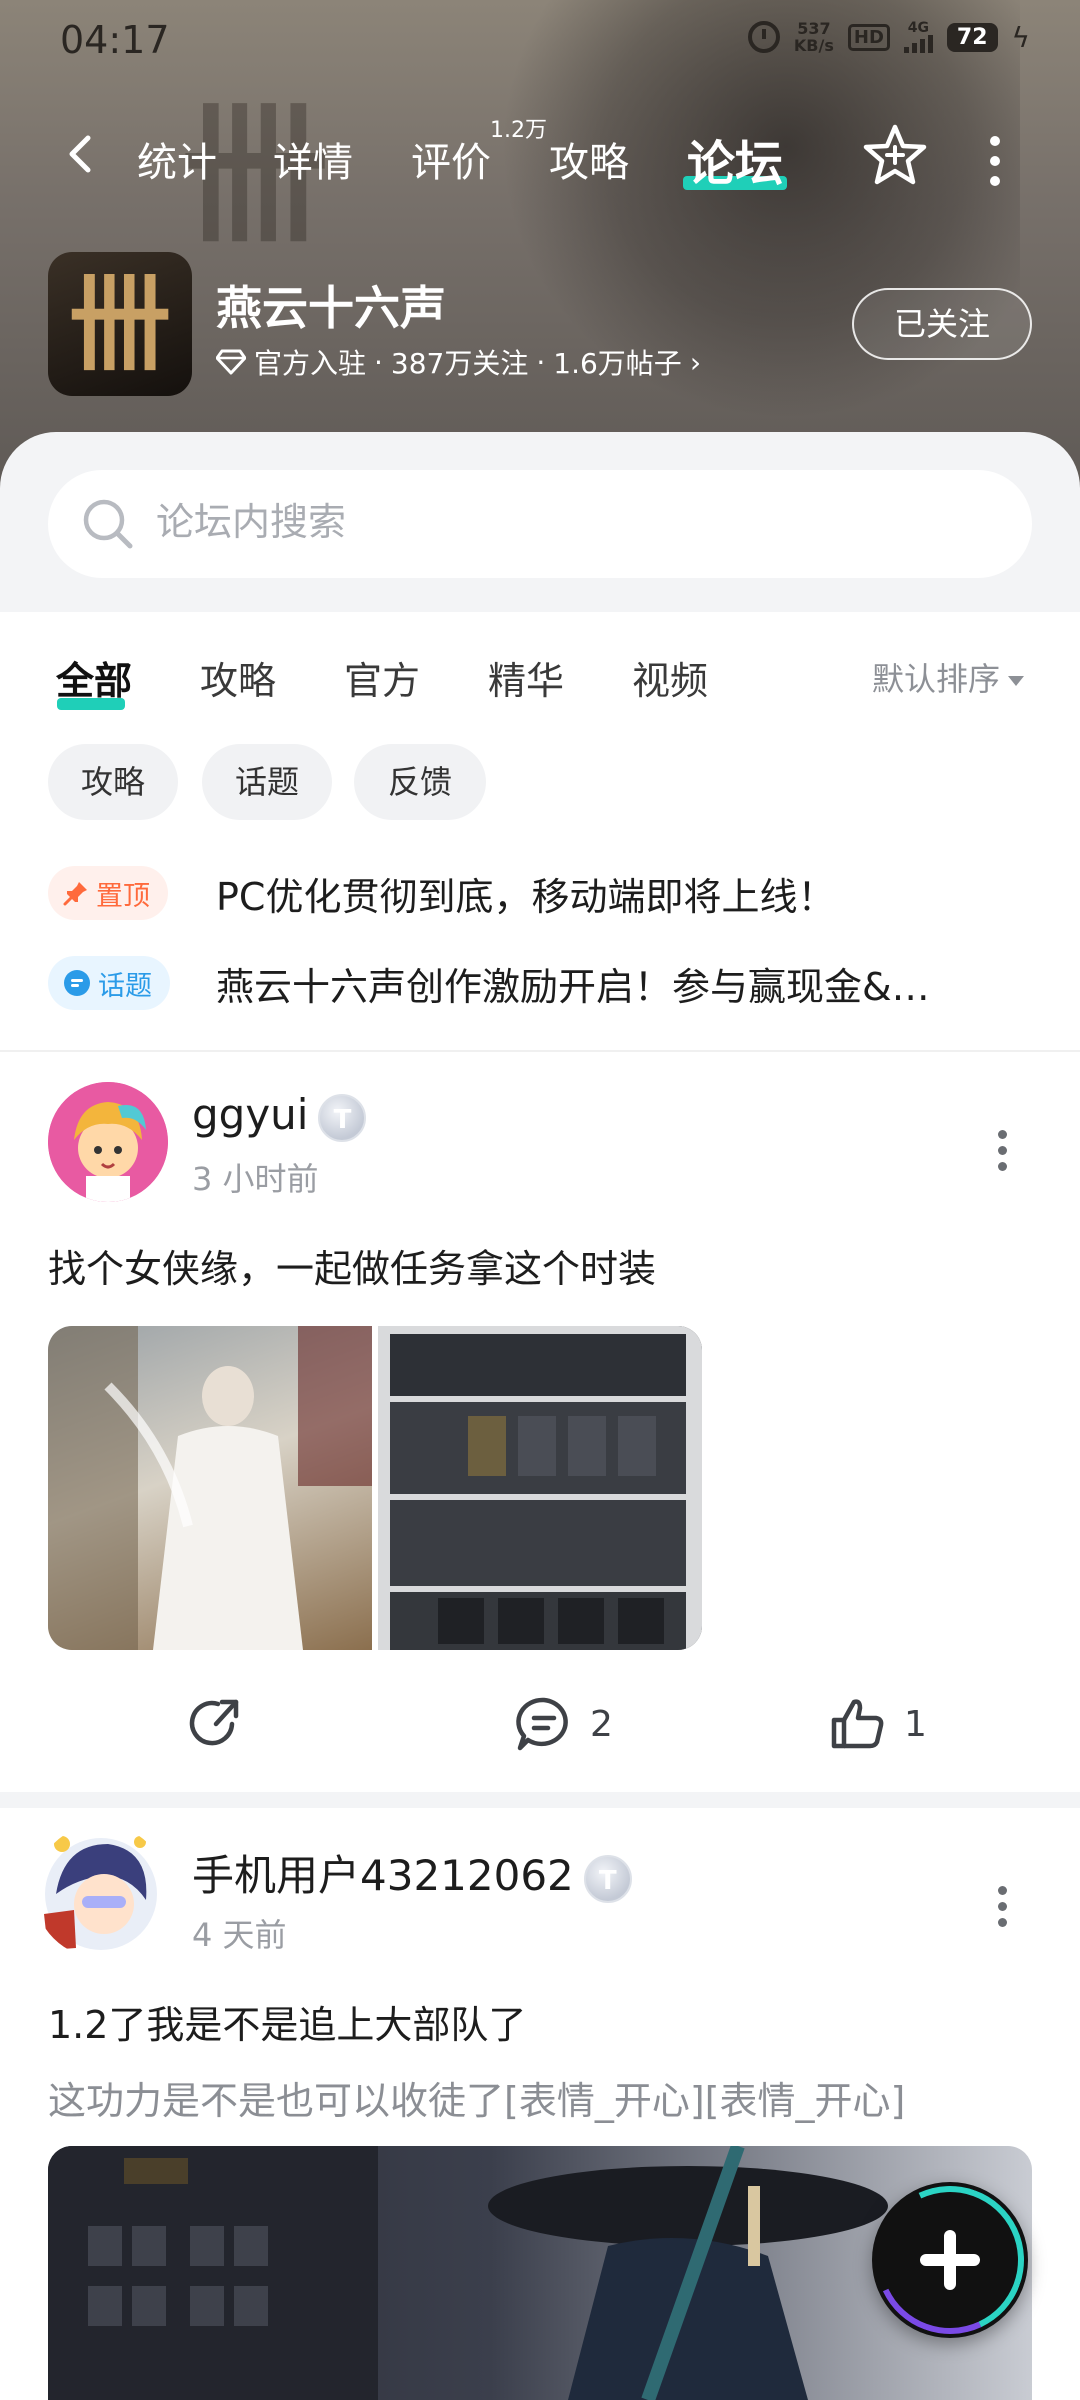 The height and width of the screenshot is (2400, 1080). What do you see at coordinates (80, 154) in the screenshot?
I see `back-arrow-icon` at bounding box center [80, 154].